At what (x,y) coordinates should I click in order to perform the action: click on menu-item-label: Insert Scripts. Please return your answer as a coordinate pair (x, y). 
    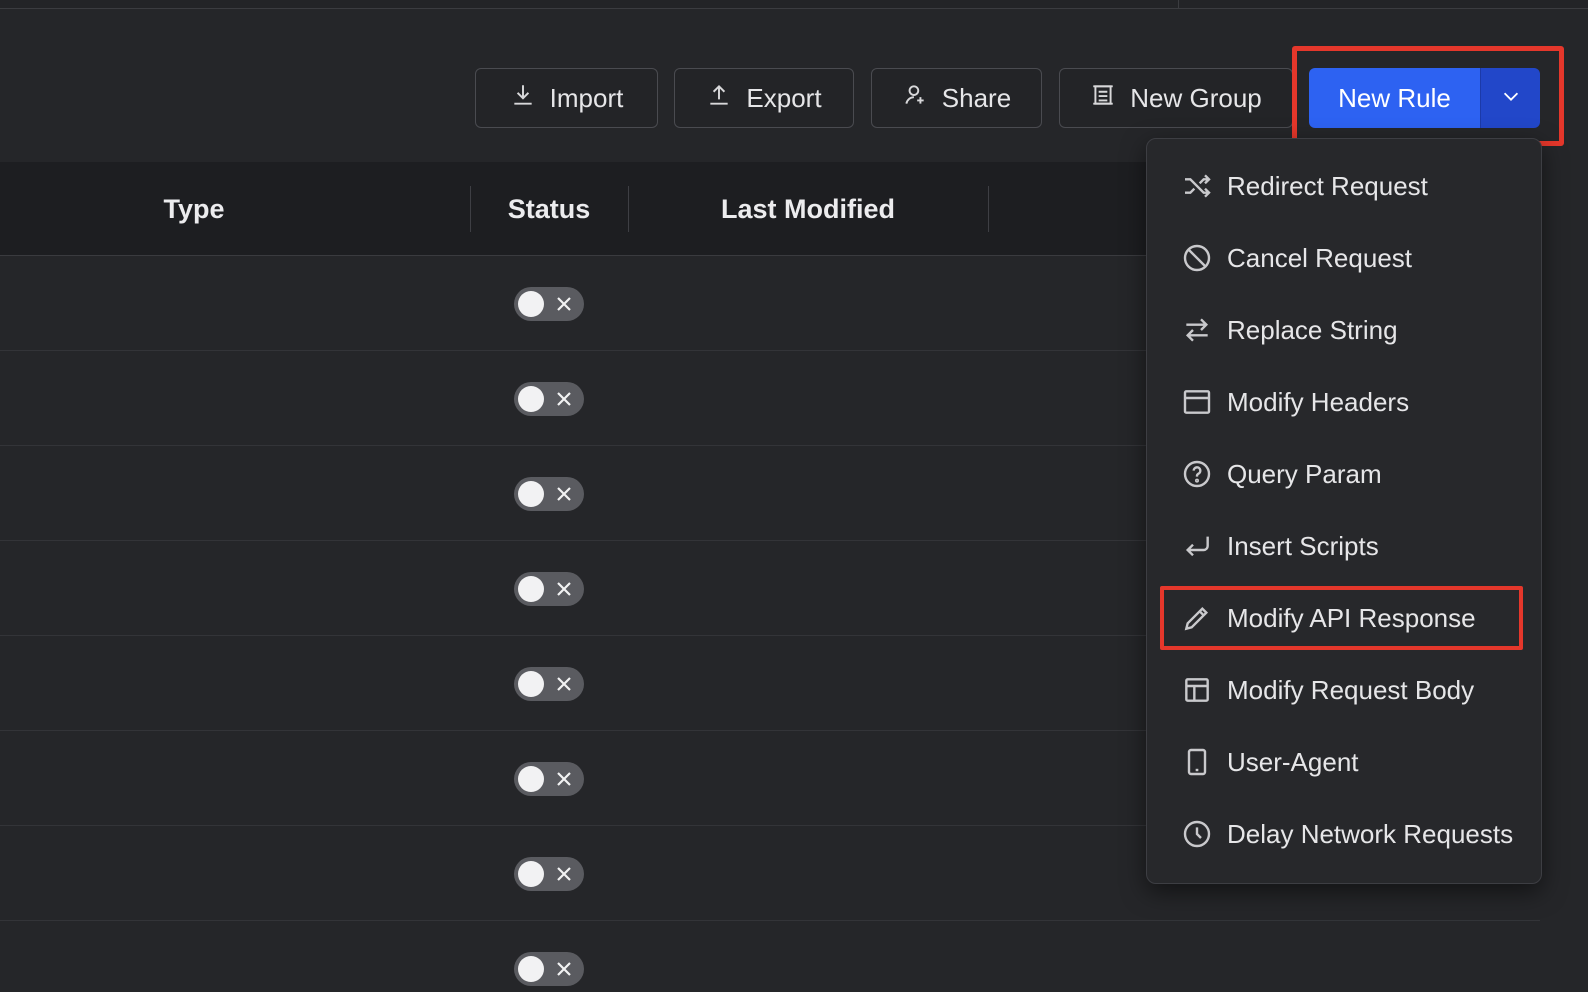
    Looking at the image, I should click on (1303, 545).